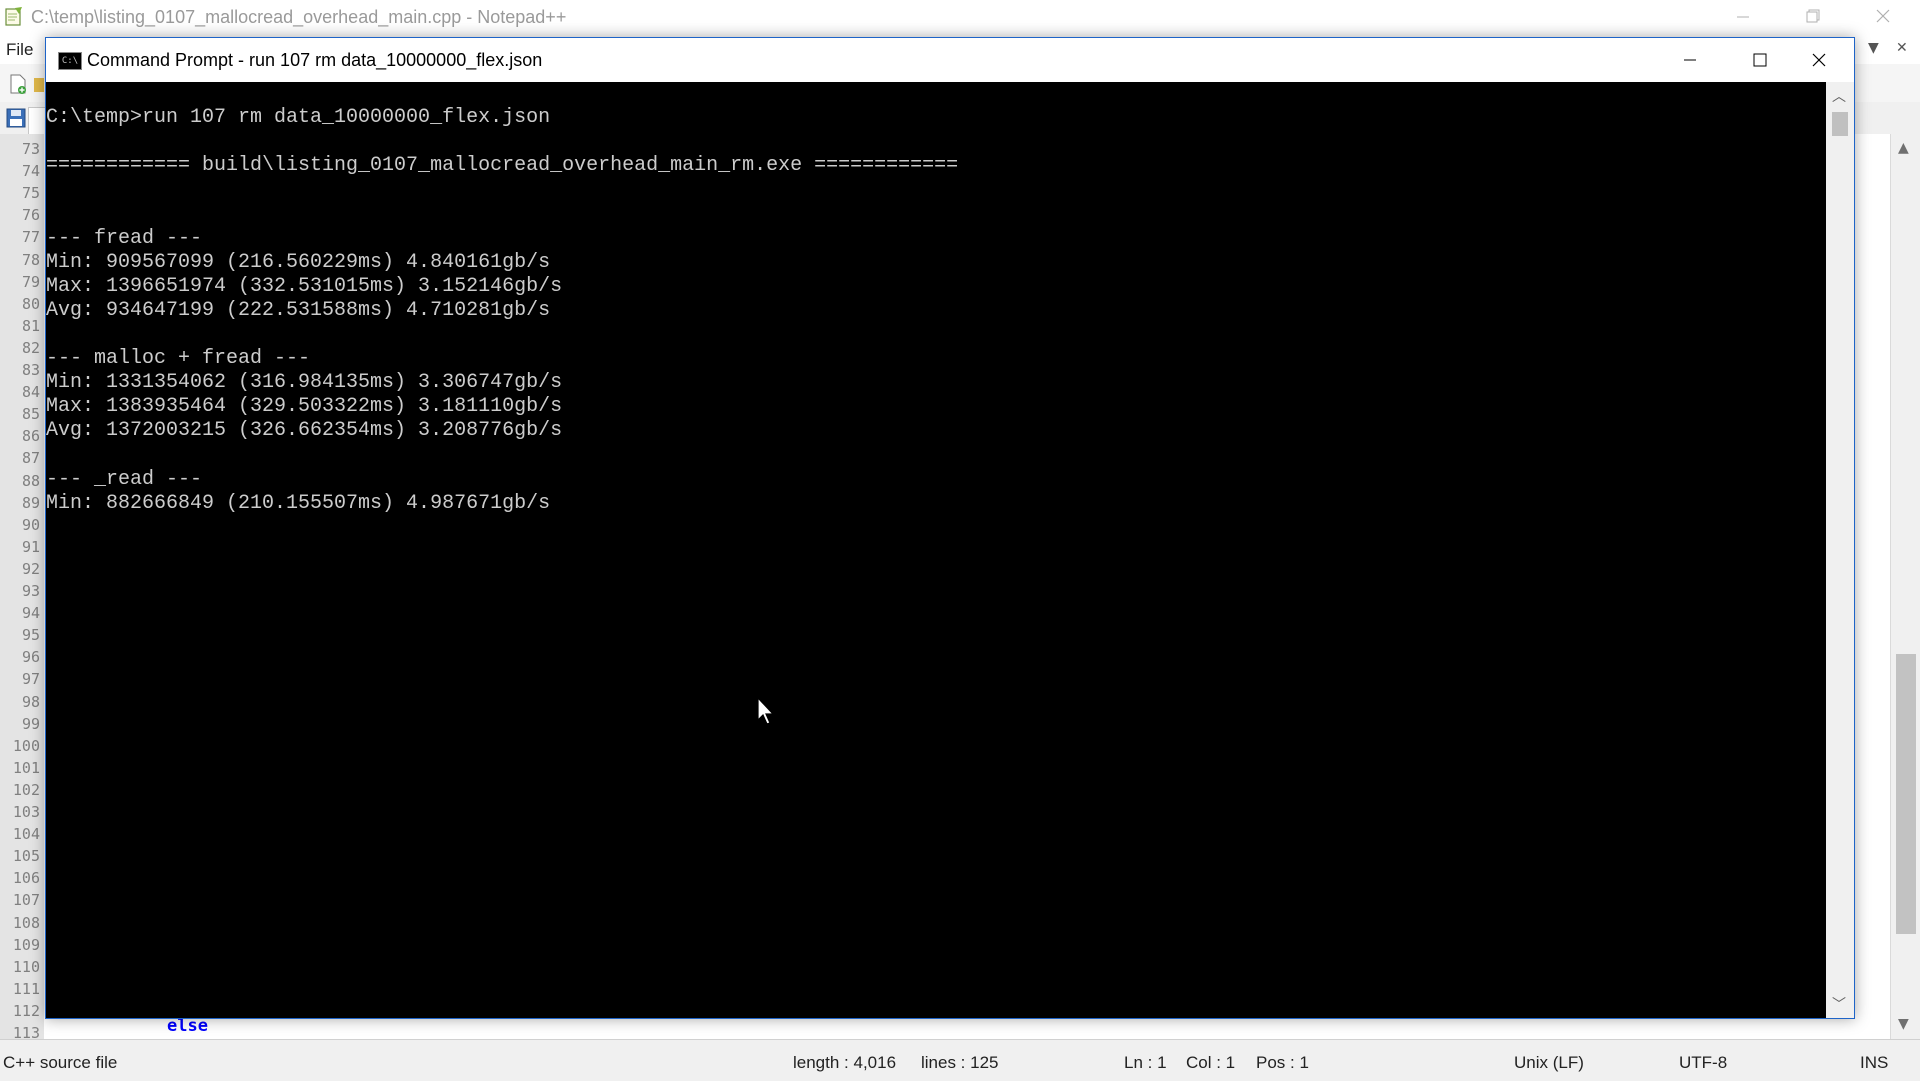 The image size is (1920, 1081). Describe the element at coordinates (26, 856) in the screenshot. I see `line-number: 105` at that location.